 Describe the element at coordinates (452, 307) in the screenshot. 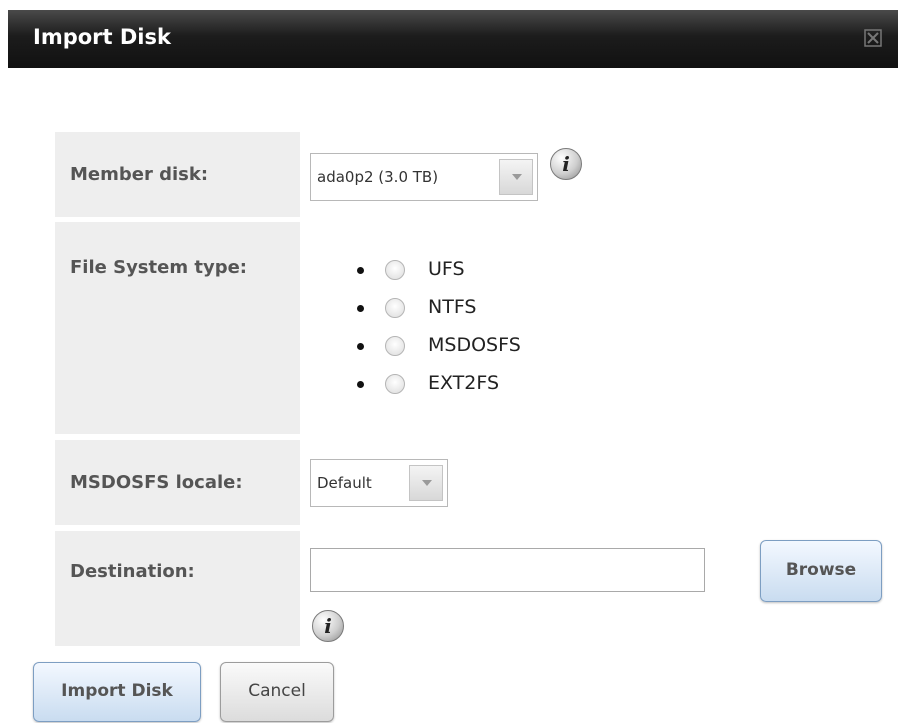

I see `radio-label-ntfs: NTFS` at that location.